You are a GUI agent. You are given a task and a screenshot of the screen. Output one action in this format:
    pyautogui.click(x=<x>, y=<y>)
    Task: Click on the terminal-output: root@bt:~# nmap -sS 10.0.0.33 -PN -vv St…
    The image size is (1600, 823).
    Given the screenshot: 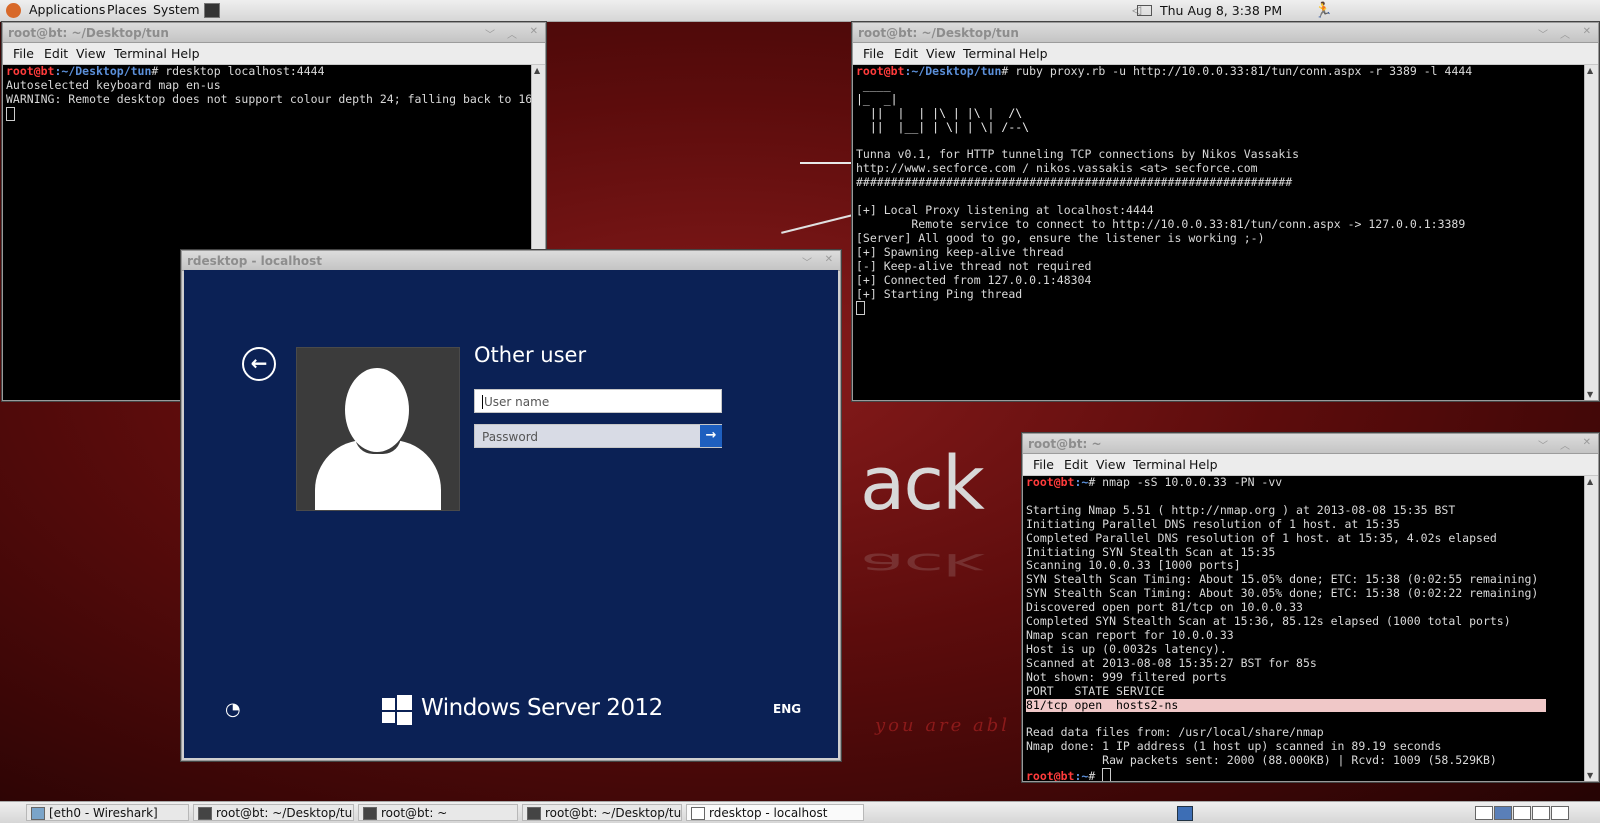 What is the action you would take?
    pyautogui.click(x=1303, y=628)
    